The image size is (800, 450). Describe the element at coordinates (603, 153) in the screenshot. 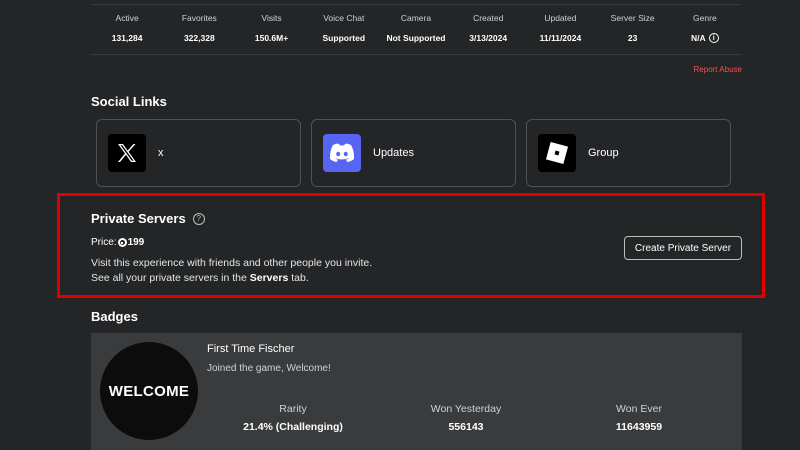

I see `social-link-label: Group` at that location.